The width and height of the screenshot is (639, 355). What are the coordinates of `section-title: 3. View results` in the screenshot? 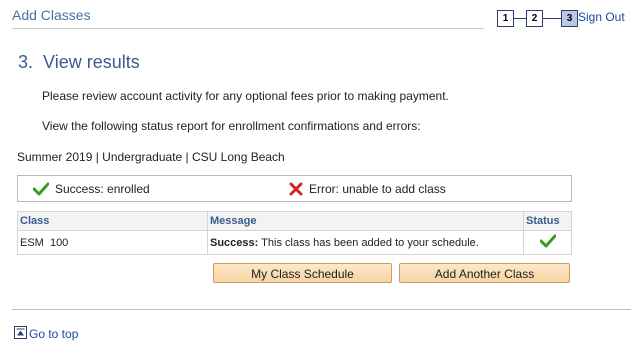 It's located at (79, 62).